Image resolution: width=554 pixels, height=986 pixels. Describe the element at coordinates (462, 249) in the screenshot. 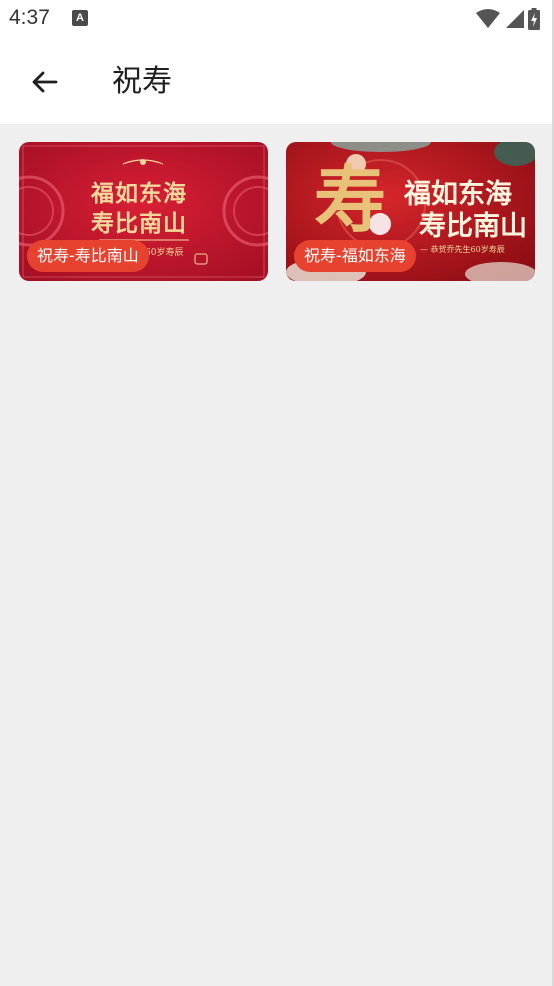

I see `card-art-caption: — 恭贺乔先生60岁寿辰` at that location.